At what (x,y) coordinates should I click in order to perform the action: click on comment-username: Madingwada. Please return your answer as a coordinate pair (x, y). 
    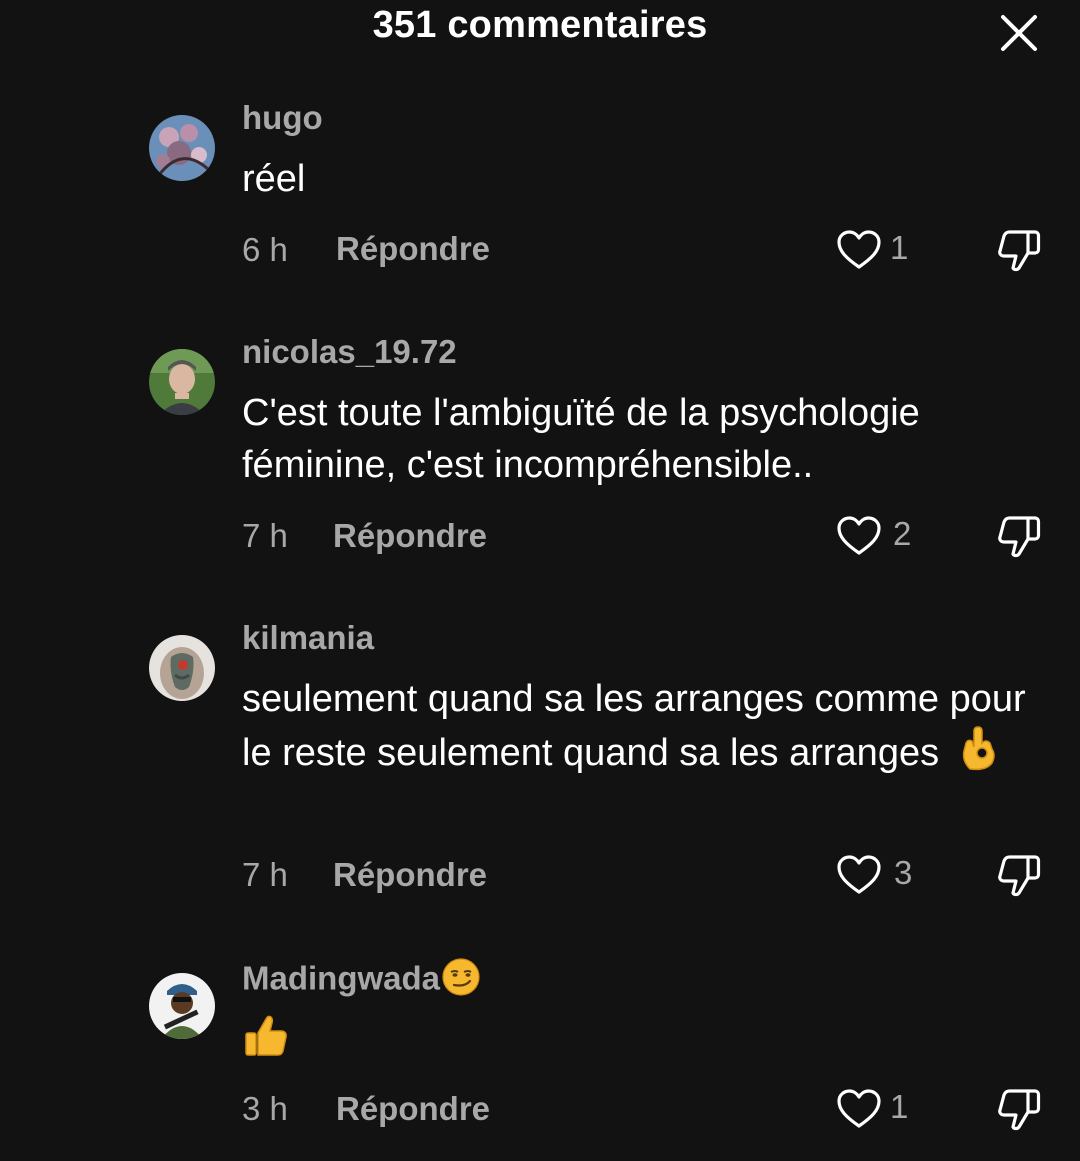
    Looking at the image, I should click on (361, 981).